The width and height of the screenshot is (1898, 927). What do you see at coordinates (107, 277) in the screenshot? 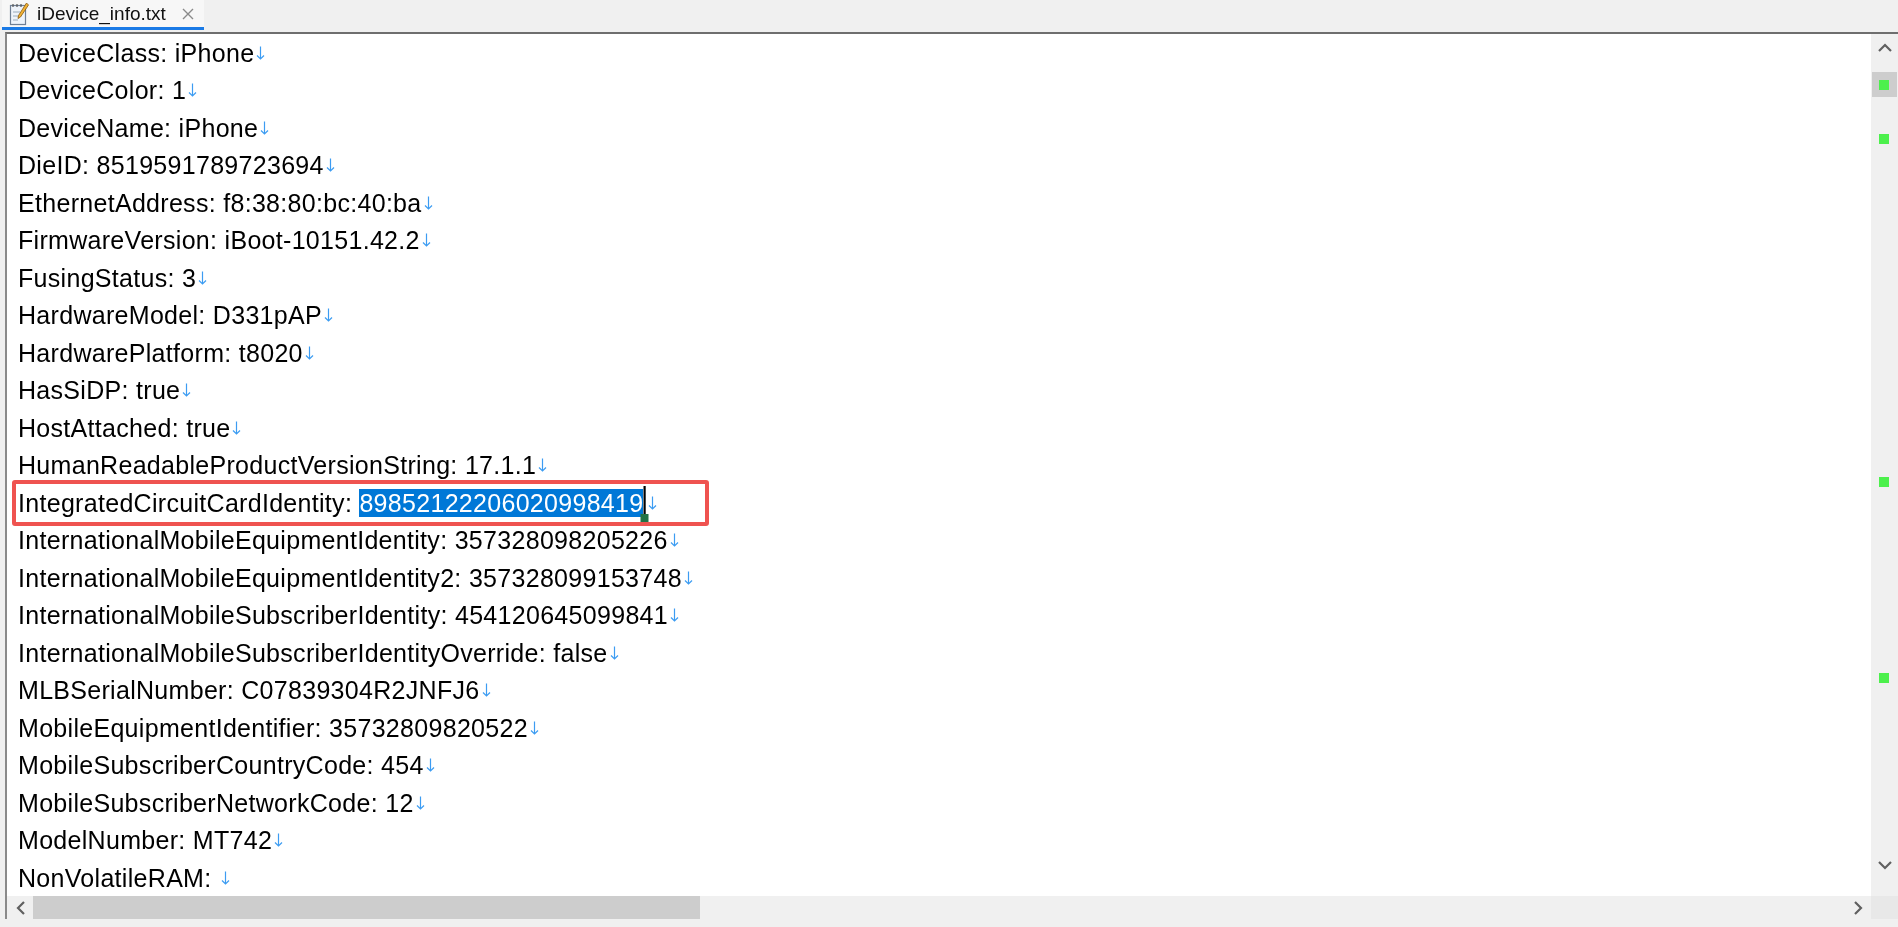
I see `text-line: FusingStatus: 3` at bounding box center [107, 277].